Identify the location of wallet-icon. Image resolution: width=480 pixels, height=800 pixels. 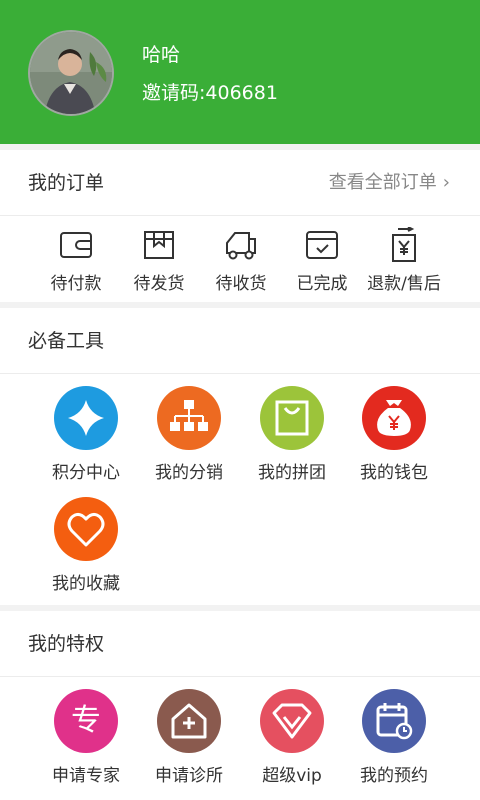
(76, 245).